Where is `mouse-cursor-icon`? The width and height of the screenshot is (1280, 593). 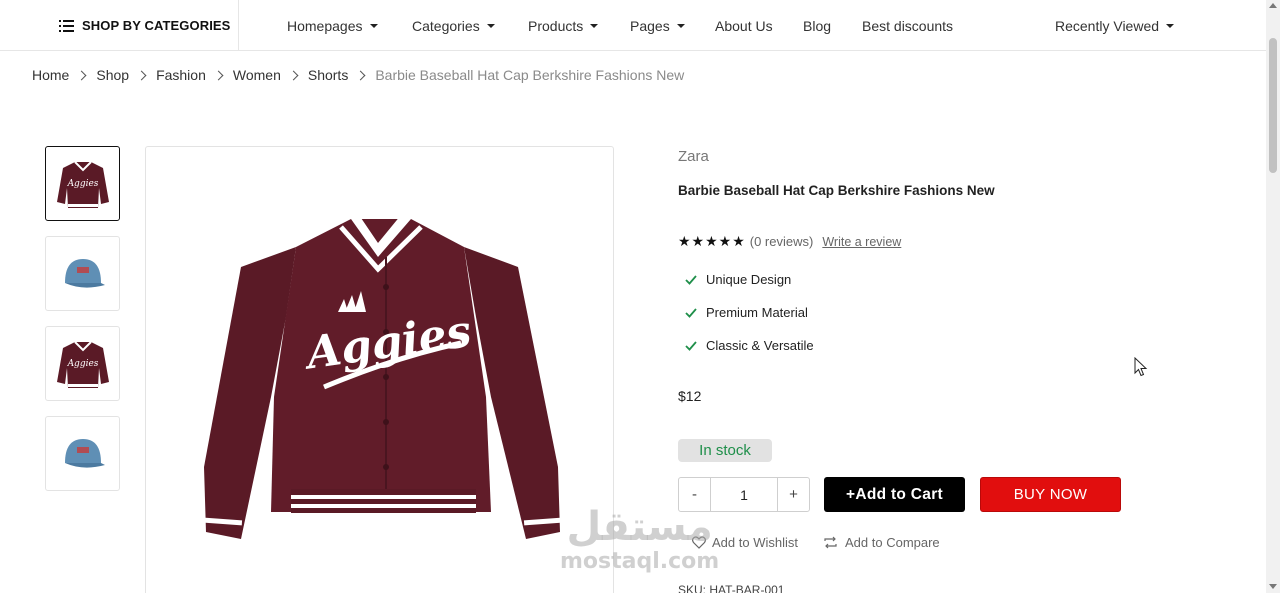 mouse-cursor-icon is located at coordinates (1141, 367).